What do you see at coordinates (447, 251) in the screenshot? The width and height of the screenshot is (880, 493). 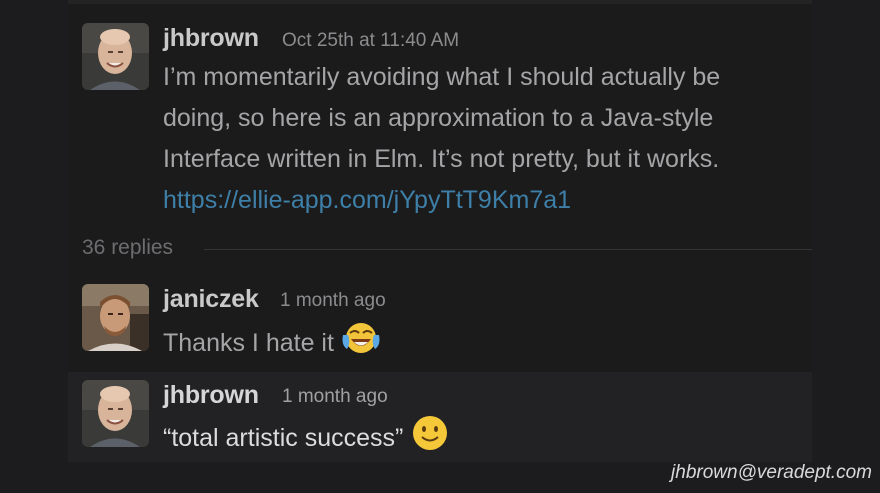 I see `replies-divider: 36 replies` at bounding box center [447, 251].